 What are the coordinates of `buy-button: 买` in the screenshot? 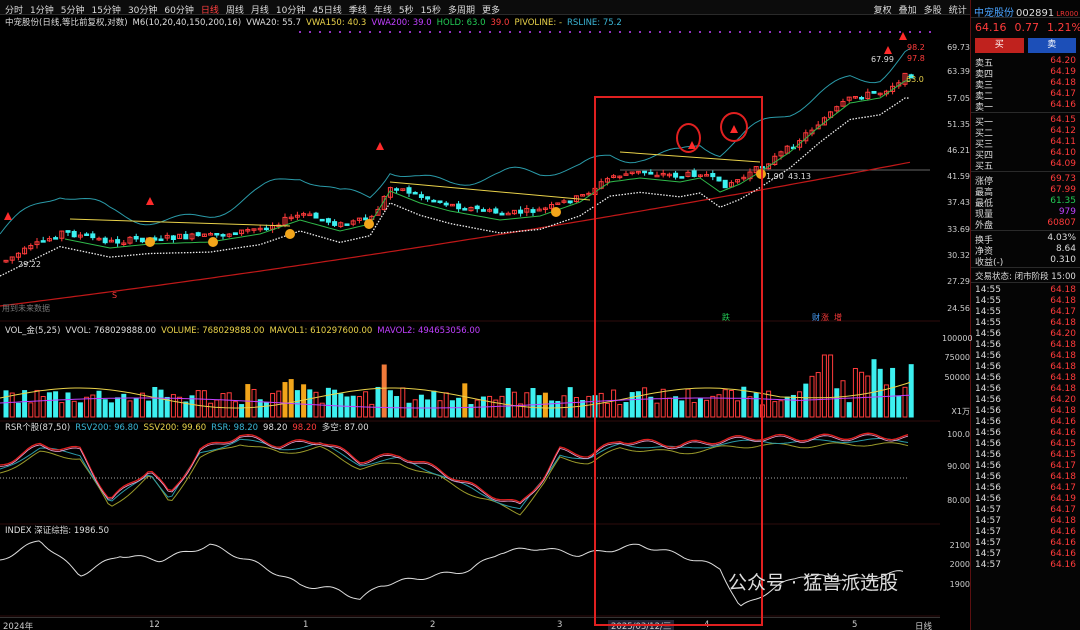 It's located at (999, 45).